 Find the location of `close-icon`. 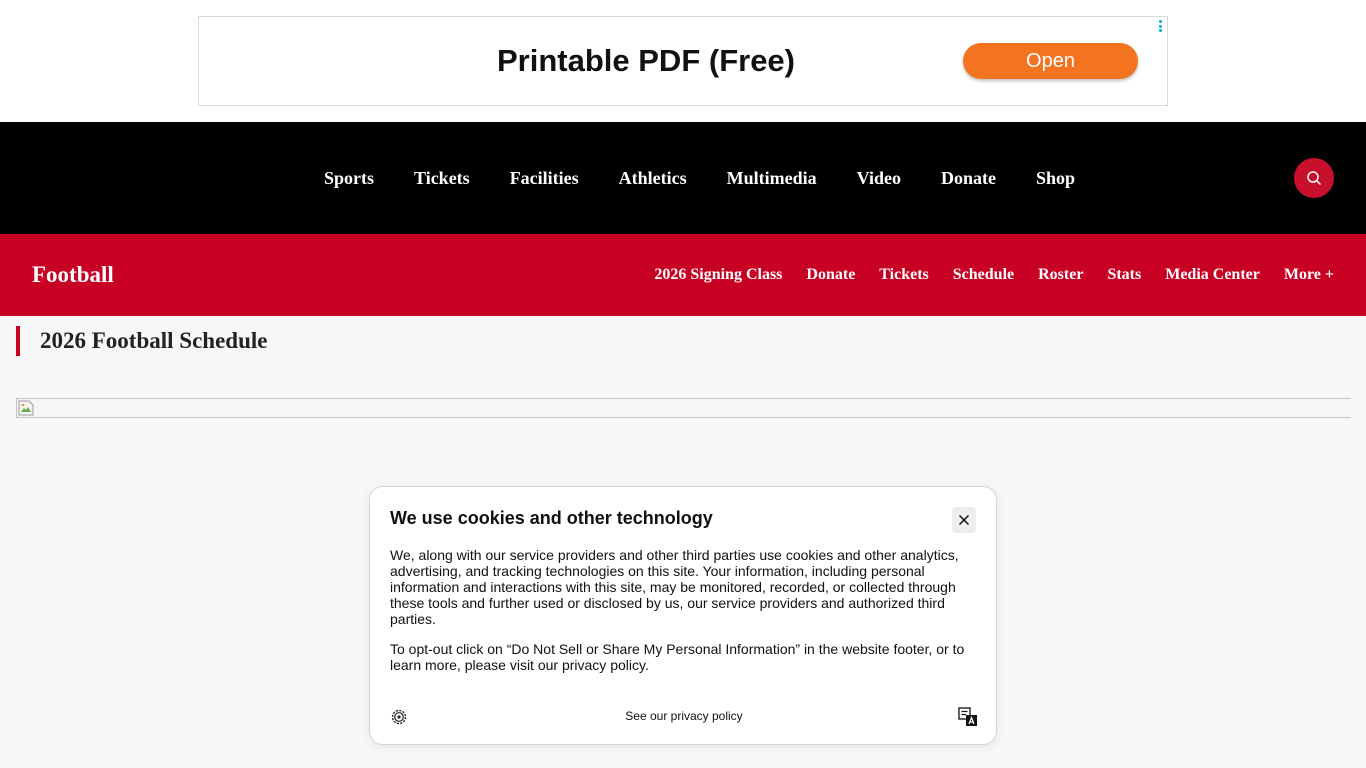

close-icon is located at coordinates (964, 520).